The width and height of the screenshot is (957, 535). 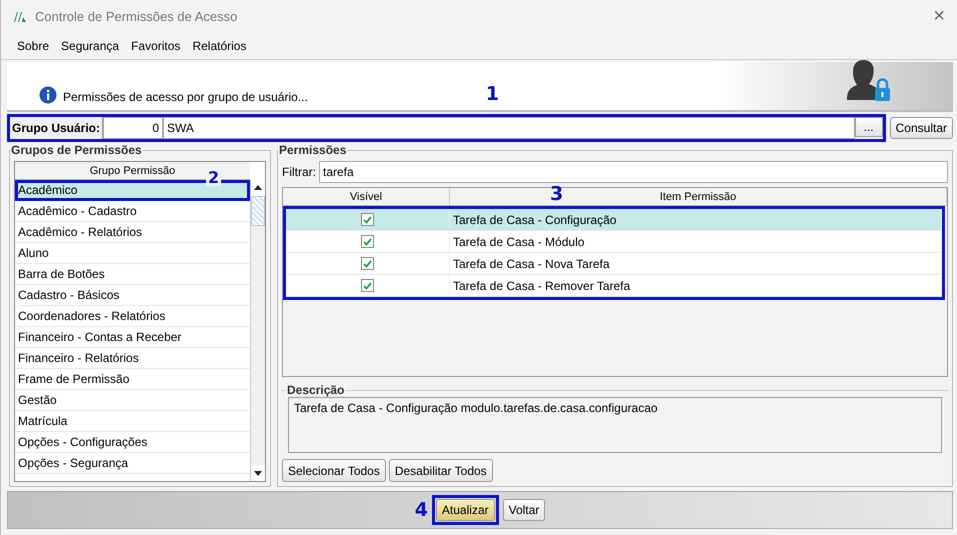 I want to click on menu-item: Sobre, so click(x=33, y=46).